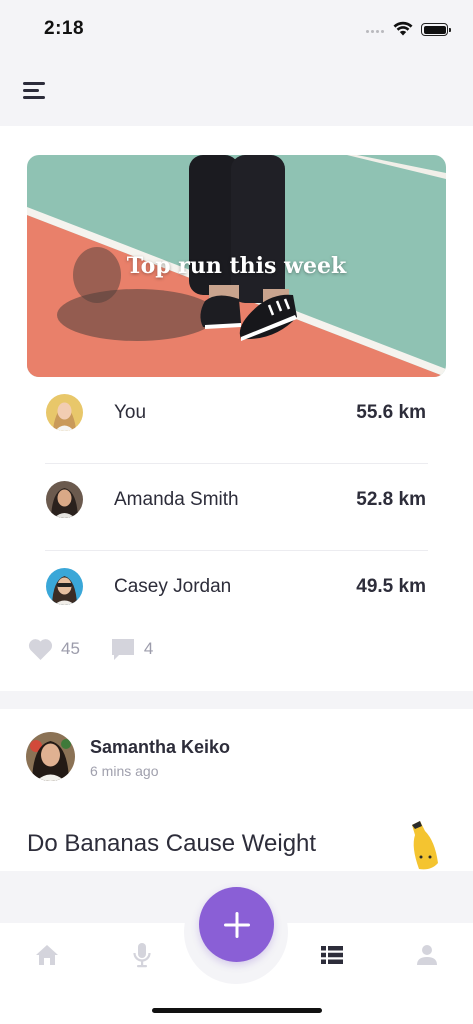 This screenshot has height=1024, width=473. What do you see at coordinates (34, 90) in the screenshot?
I see `hamburger-menu-icon` at bounding box center [34, 90].